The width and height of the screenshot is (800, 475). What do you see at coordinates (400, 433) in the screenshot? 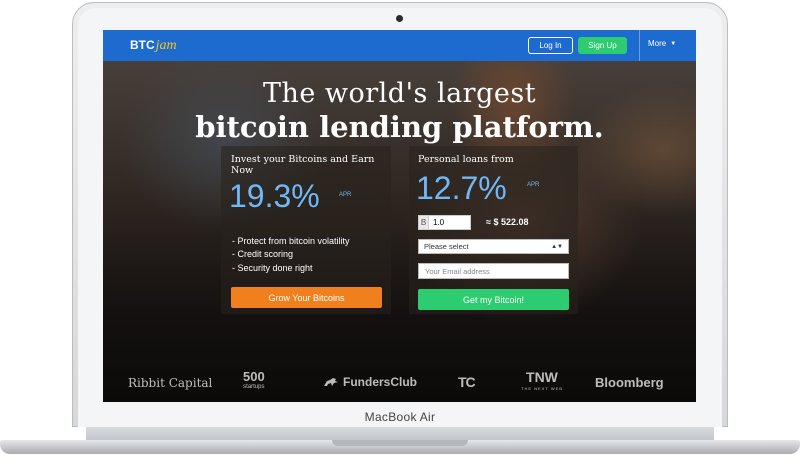
I see `laptop-hinge` at bounding box center [400, 433].